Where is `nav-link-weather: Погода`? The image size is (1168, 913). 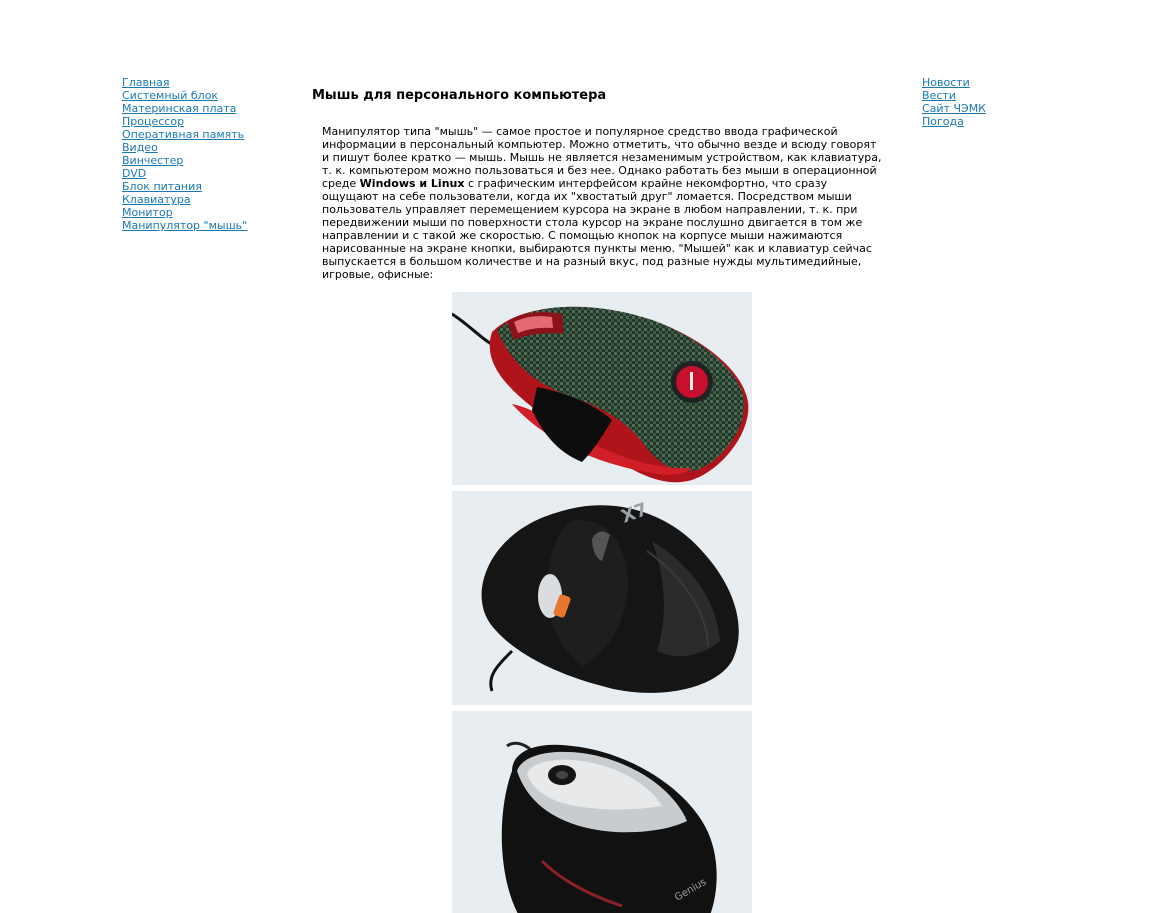
nav-link-weather: Погода is located at coordinates (954, 121).